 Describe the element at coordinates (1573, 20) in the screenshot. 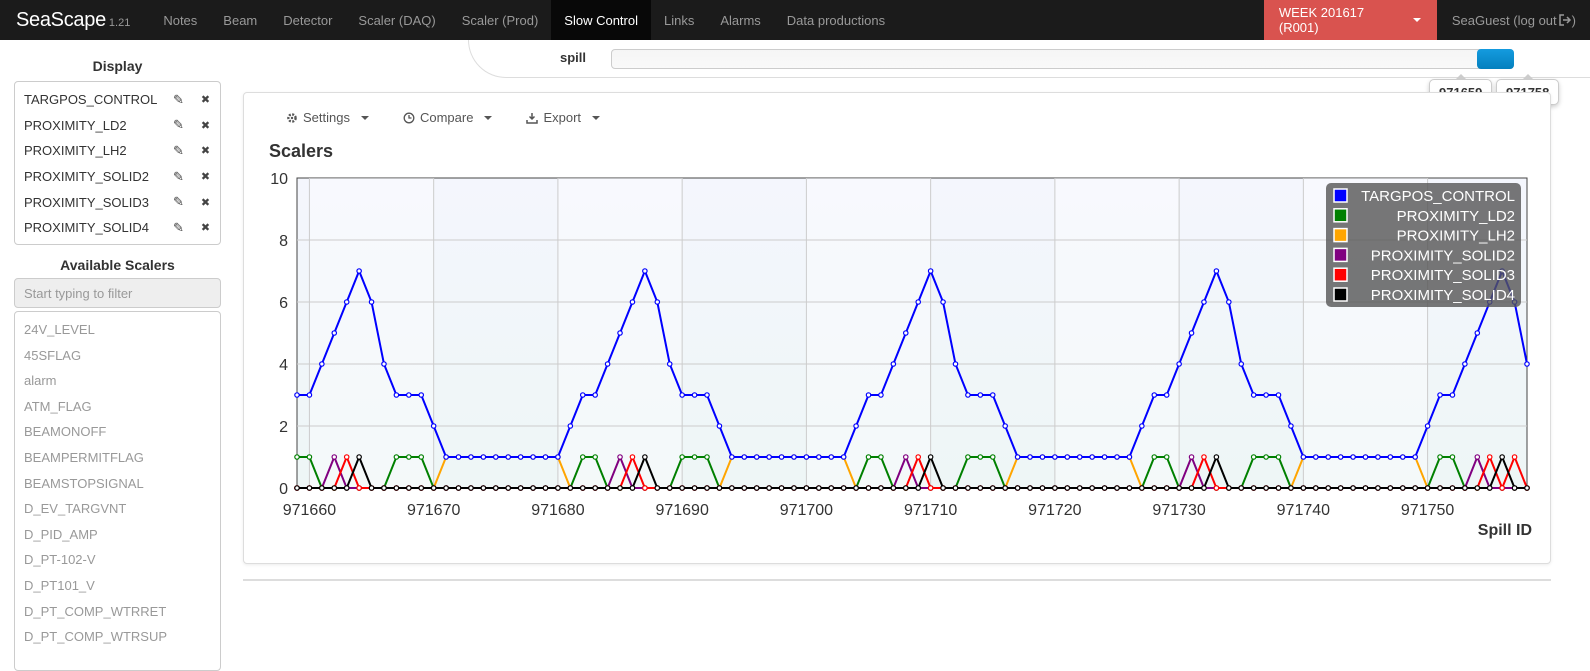

I see `close-paren: )` at that location.